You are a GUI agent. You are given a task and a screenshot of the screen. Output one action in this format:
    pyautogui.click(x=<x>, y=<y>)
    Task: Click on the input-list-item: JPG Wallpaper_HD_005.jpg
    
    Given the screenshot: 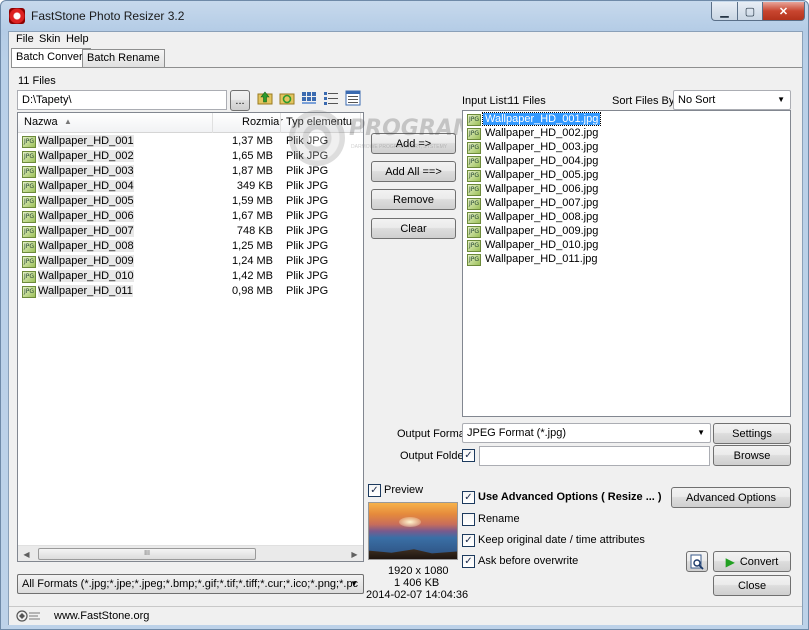 What is the action you would take?
    pyautogui.click(x=626, y=176)
    